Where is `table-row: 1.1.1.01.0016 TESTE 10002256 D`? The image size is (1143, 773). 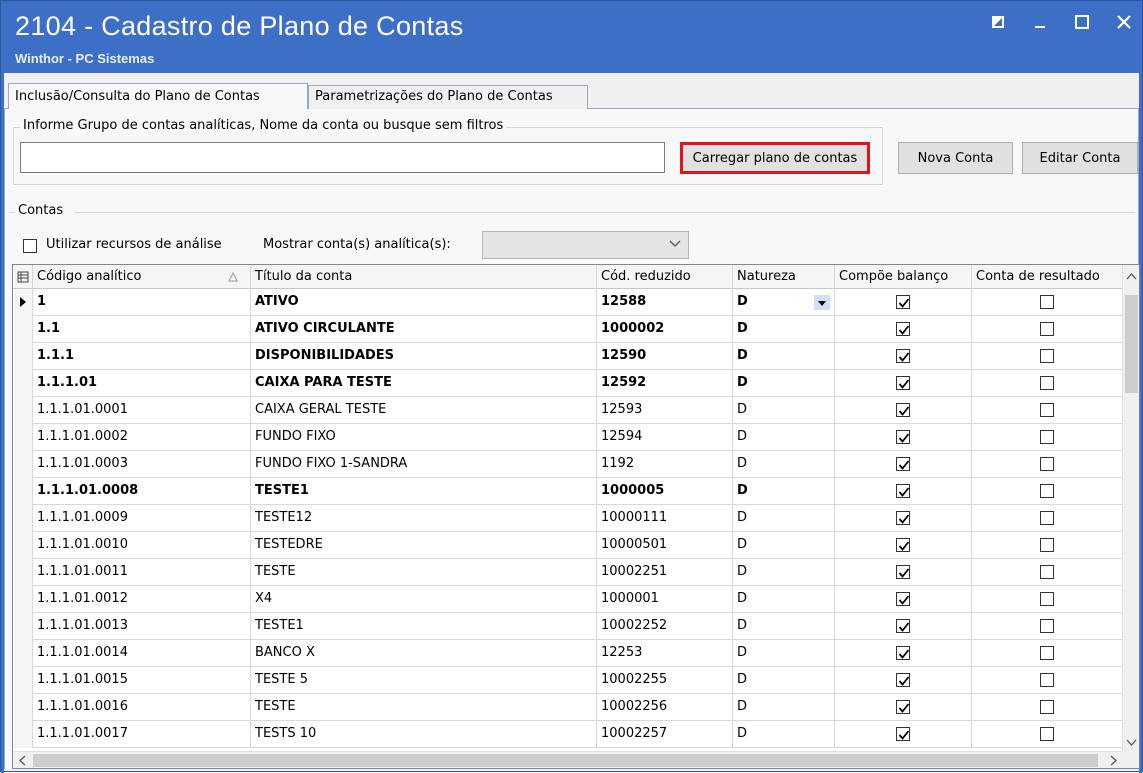 table-row: 1.1.1.01.0016 TESTE 10002256 D is located at coordinates (568, 707).